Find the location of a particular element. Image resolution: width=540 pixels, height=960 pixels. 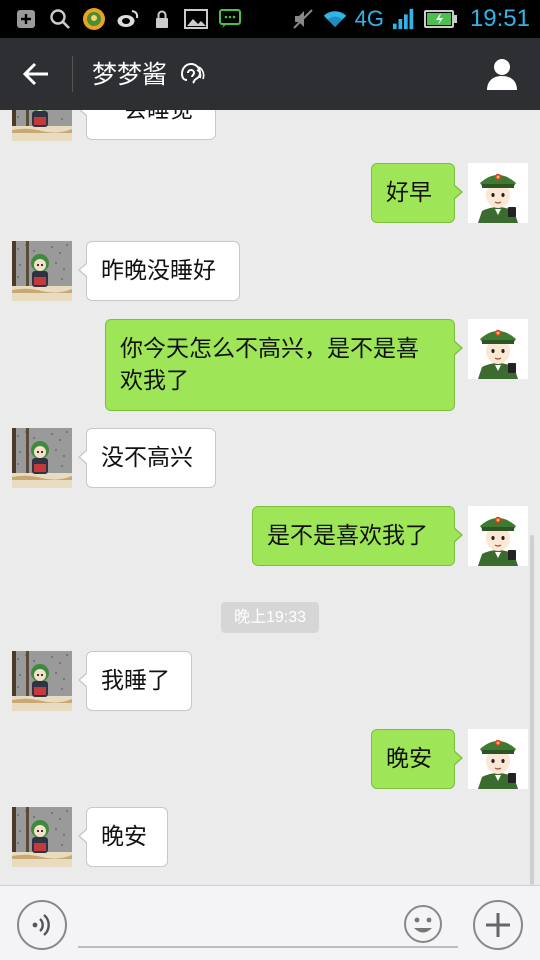

lock-icon is located at coordinates (162, 19).